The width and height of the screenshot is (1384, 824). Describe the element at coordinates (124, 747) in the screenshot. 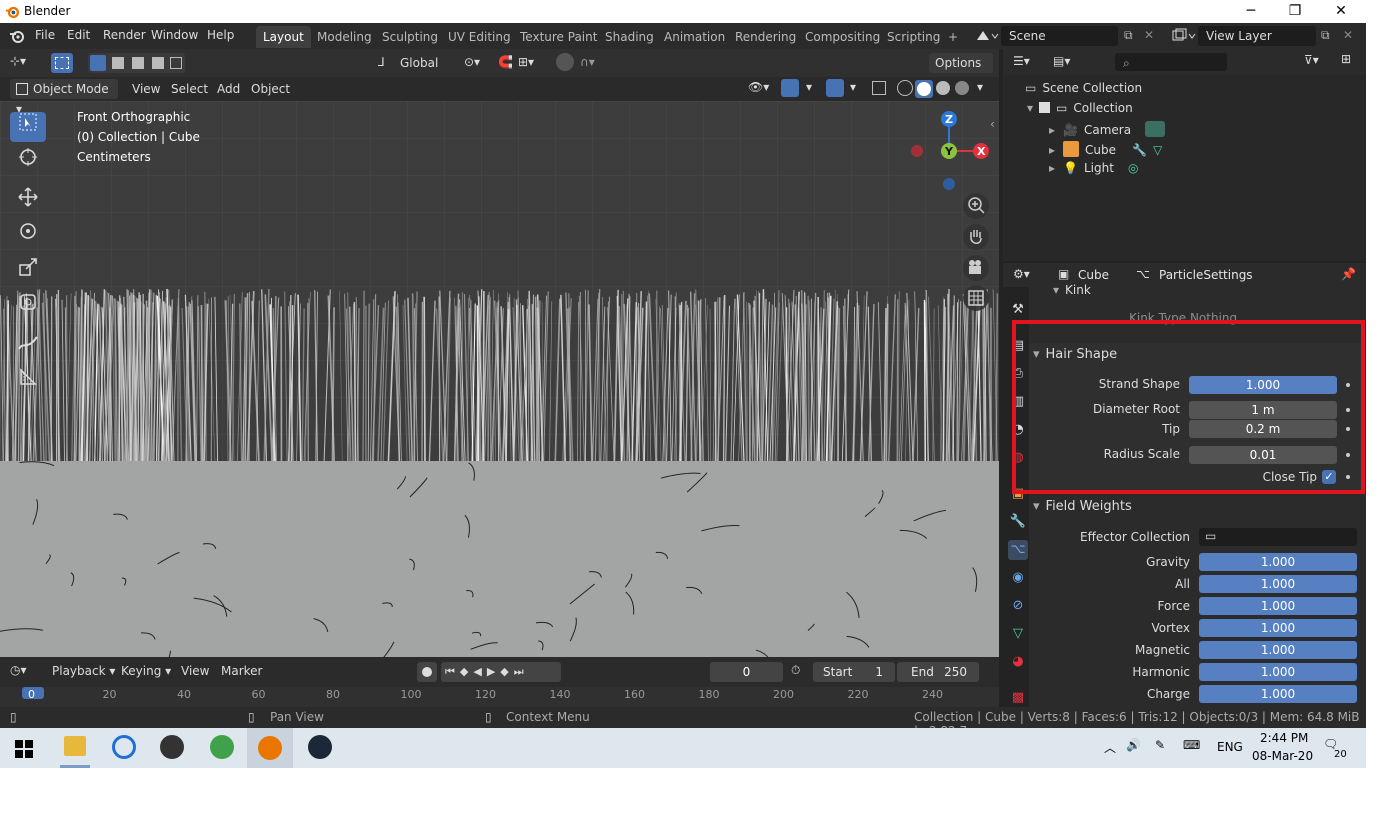

I see `browser-icon` at that location.